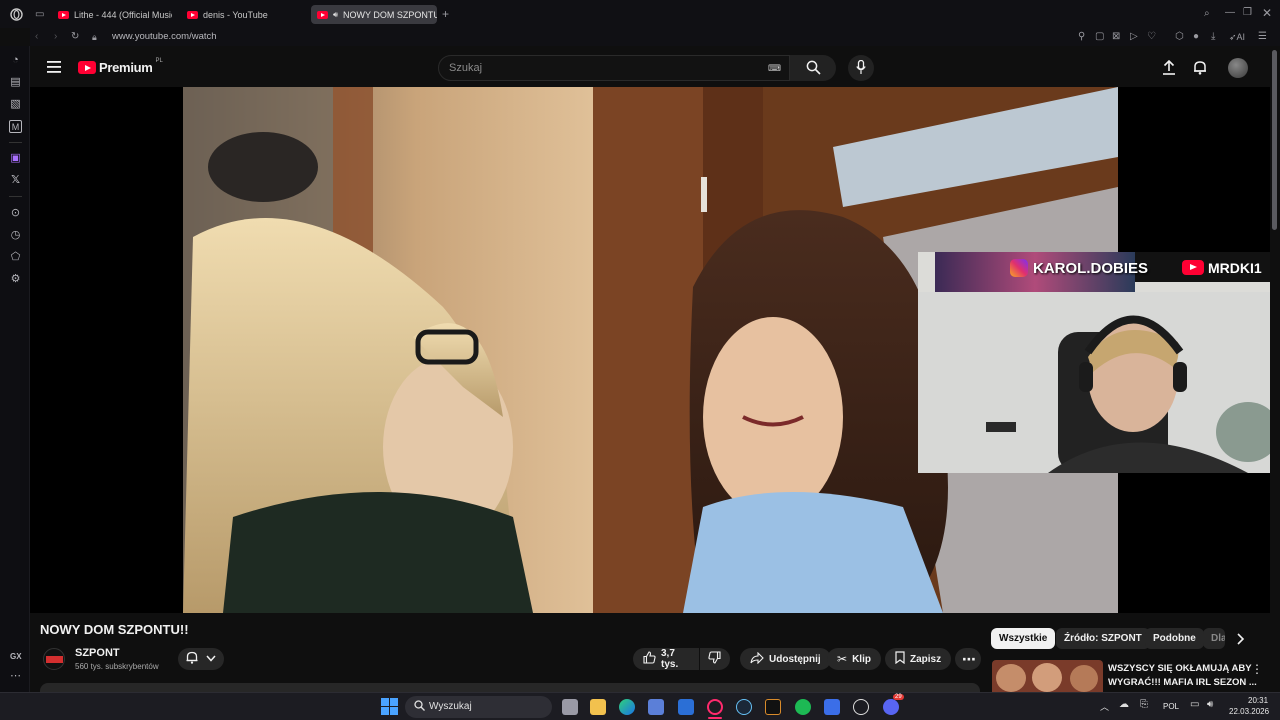 The image size is (1280, 720). What do you see at coordinates (1094, 362) in the screenshot?
I see `streamer-facecam: KAROL.DOBIES MRDKI1` at bounding box center [1094, 362].